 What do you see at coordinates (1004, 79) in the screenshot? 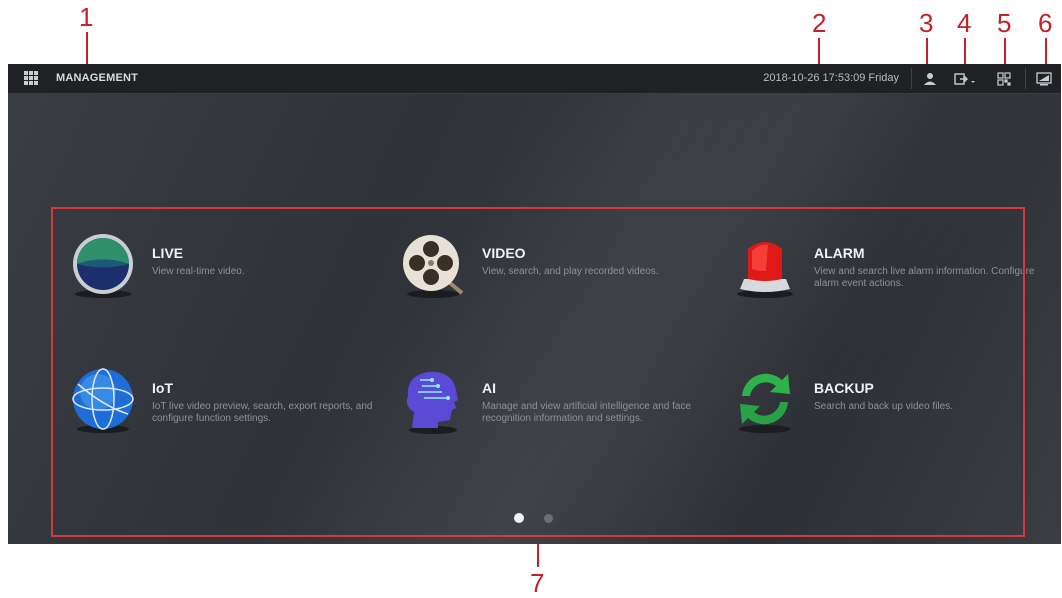
I see `qr-code-icon` at bounding box center [1004, 79].